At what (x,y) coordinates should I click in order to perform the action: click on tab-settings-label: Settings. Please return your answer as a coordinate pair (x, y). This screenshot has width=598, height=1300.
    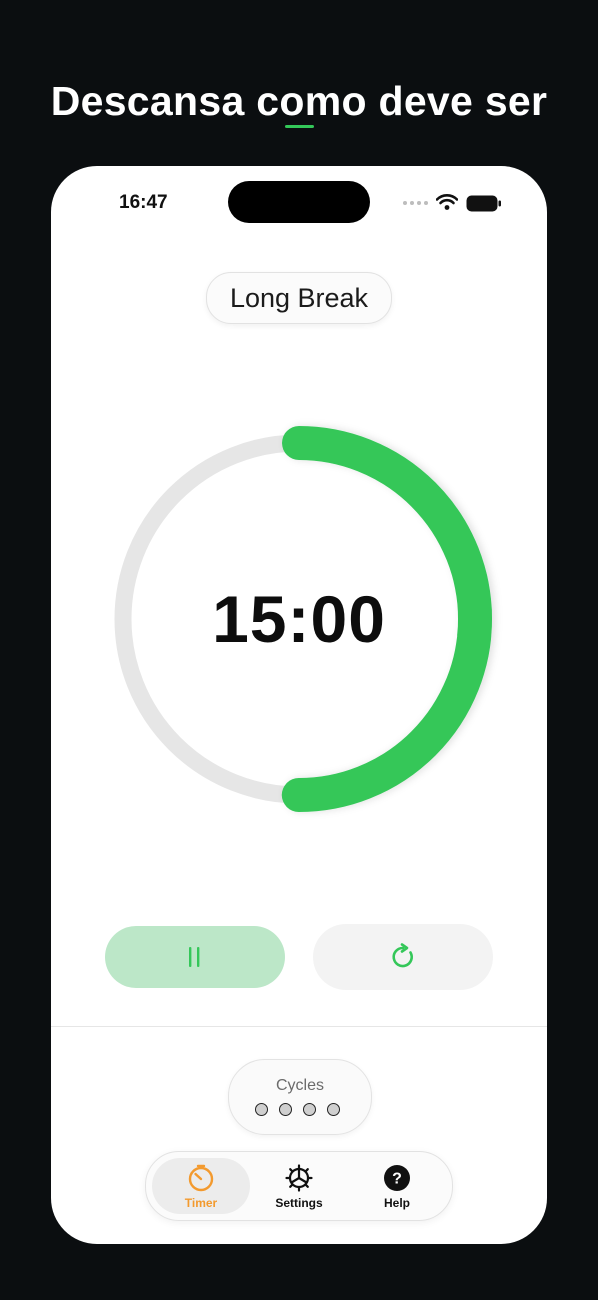
    Looking at the image, I should click on (299, 1203).